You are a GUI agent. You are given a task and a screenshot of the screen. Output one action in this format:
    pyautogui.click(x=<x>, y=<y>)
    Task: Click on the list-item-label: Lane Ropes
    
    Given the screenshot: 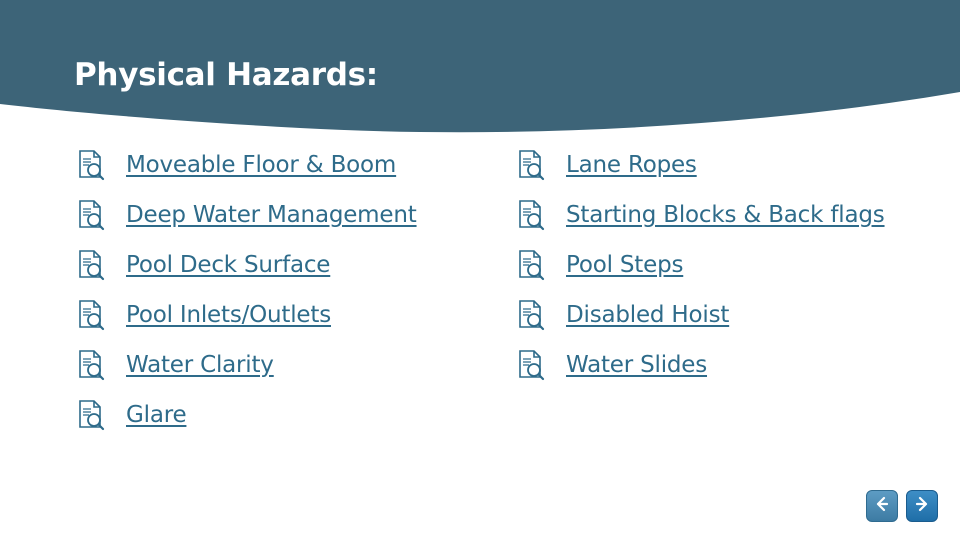 What is the action you would take?
    pyautogui.click(x=631, y=165)
    